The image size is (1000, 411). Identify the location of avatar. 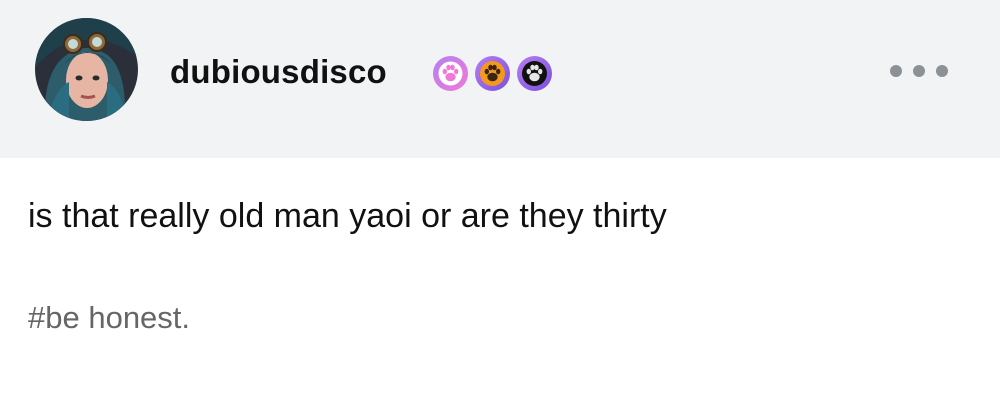
(86, 69).